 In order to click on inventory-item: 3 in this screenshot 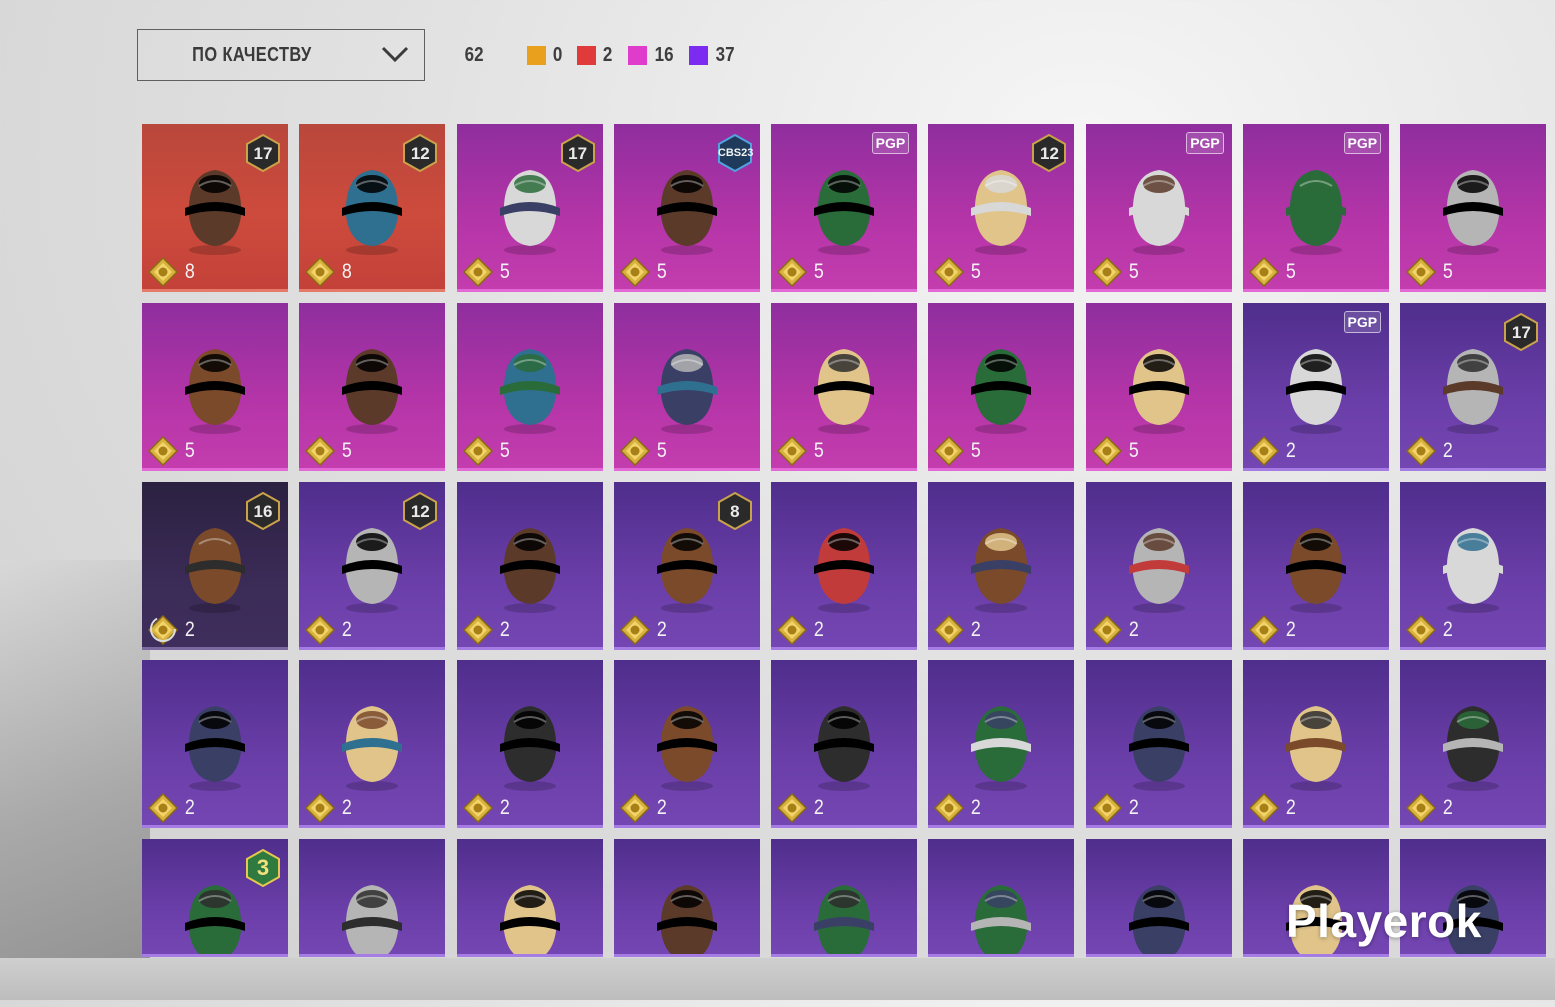, I will do `click(215, 898)`.